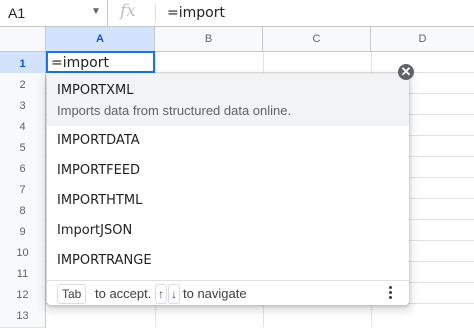 The width and height of the screenshot is (474, 328). What do you see at coordinates (95, 90) in the screenshot?
I see `suggestion-name: IMPORTXML` at bounding box center [95, 90].